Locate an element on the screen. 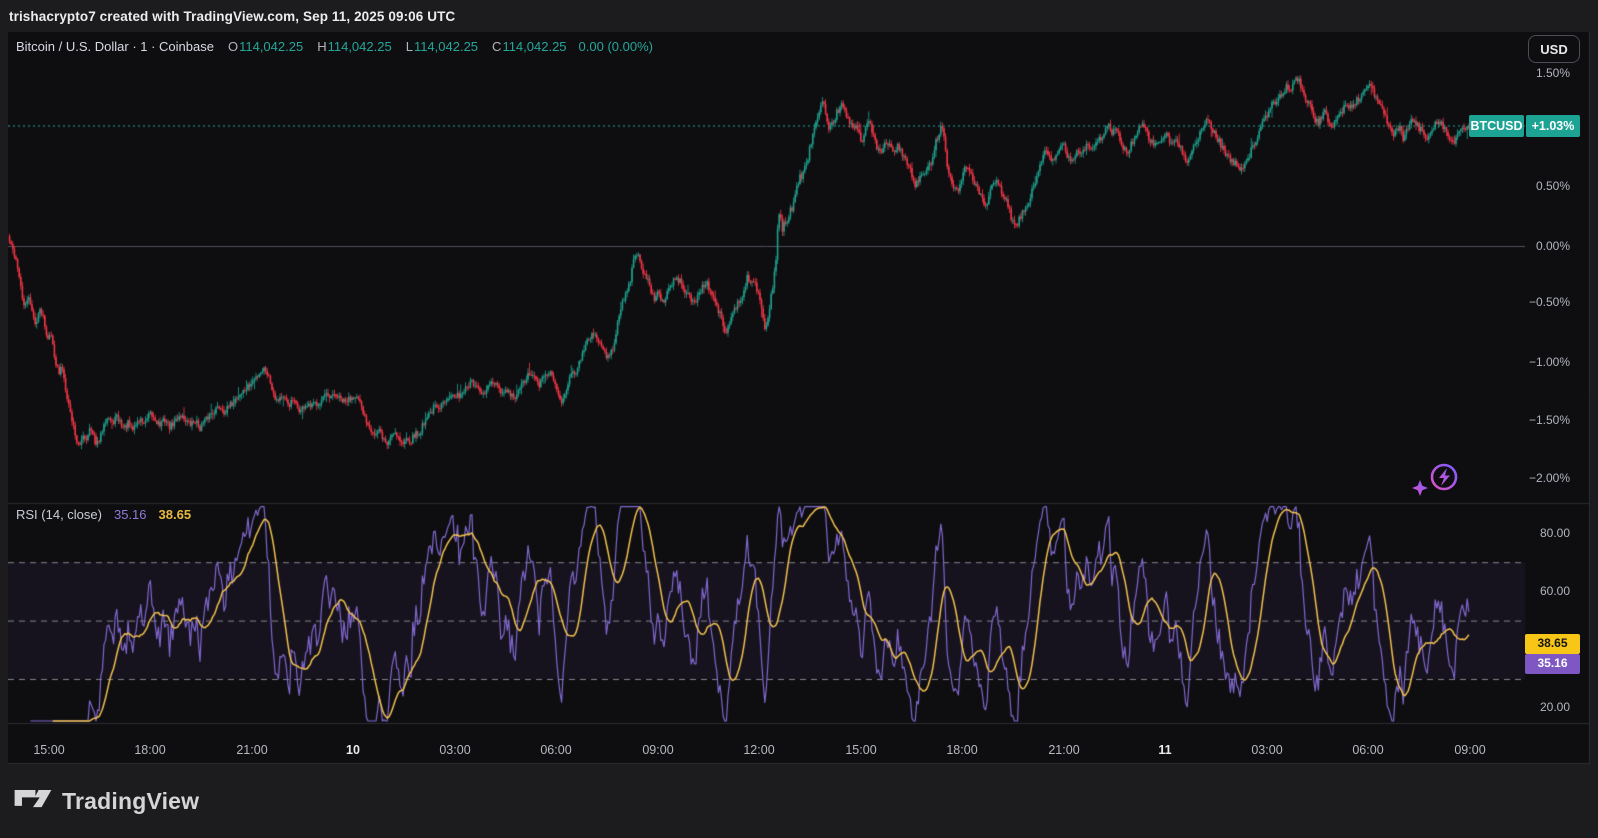 The width and height of the screenshot is (1598, 838). brand-name: TradingView is located at coordinates (130, 801).